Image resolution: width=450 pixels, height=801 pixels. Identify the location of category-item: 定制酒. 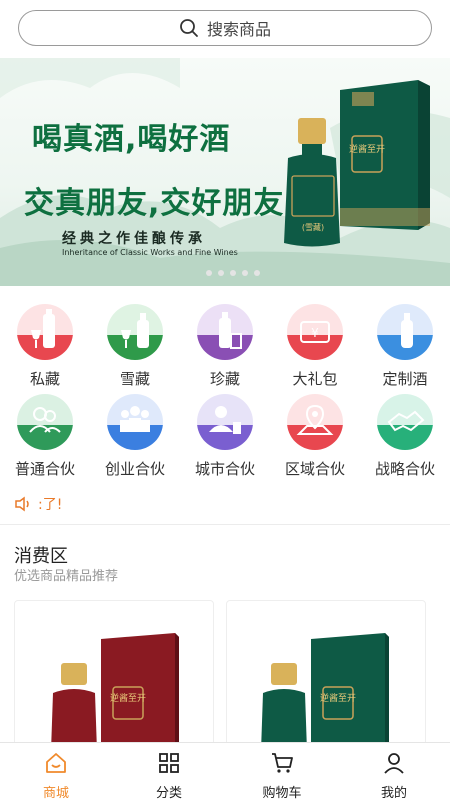
(405, 346).